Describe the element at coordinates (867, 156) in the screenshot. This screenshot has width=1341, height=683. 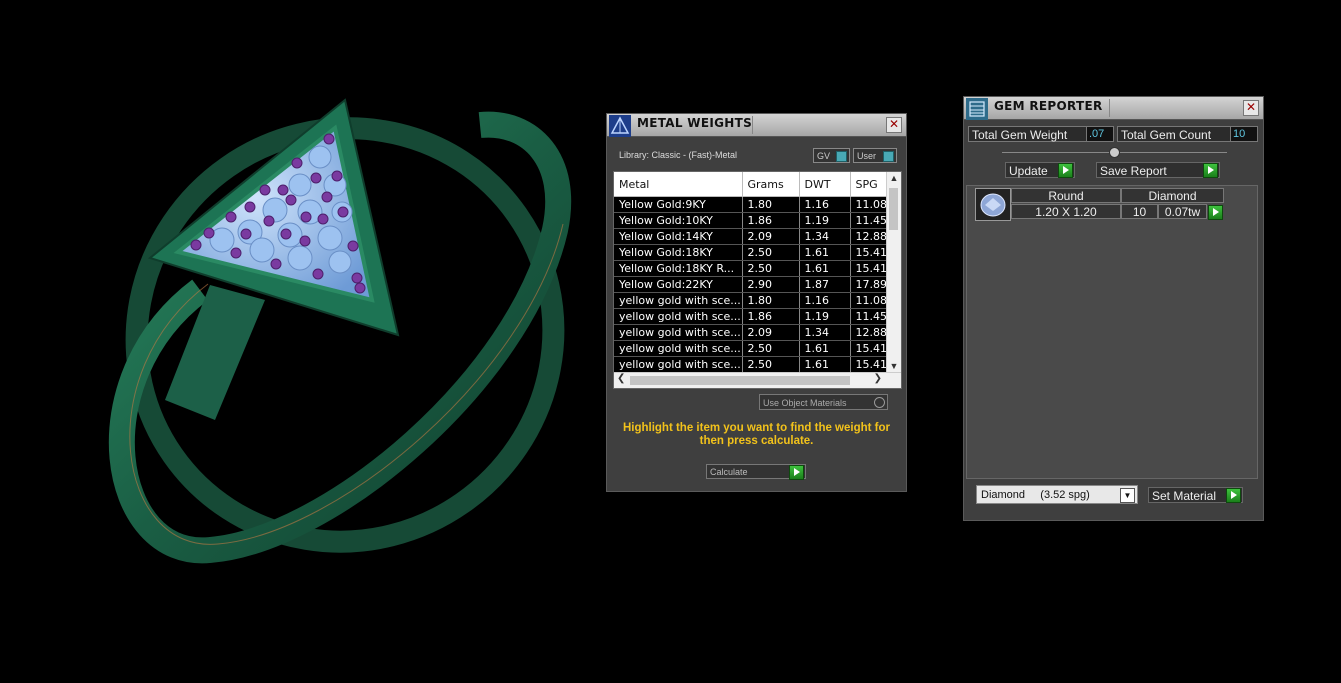
I see `user-toggle-label: User` at that location.